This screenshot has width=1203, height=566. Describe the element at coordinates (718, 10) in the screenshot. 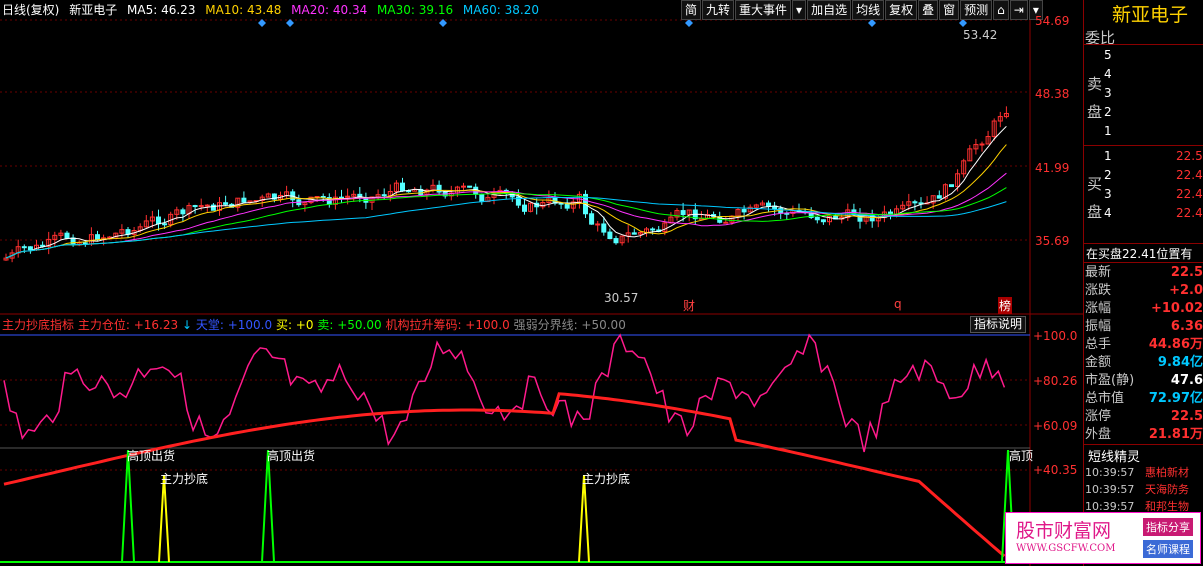

I see `toolbar-button-1: 九转` at that location.